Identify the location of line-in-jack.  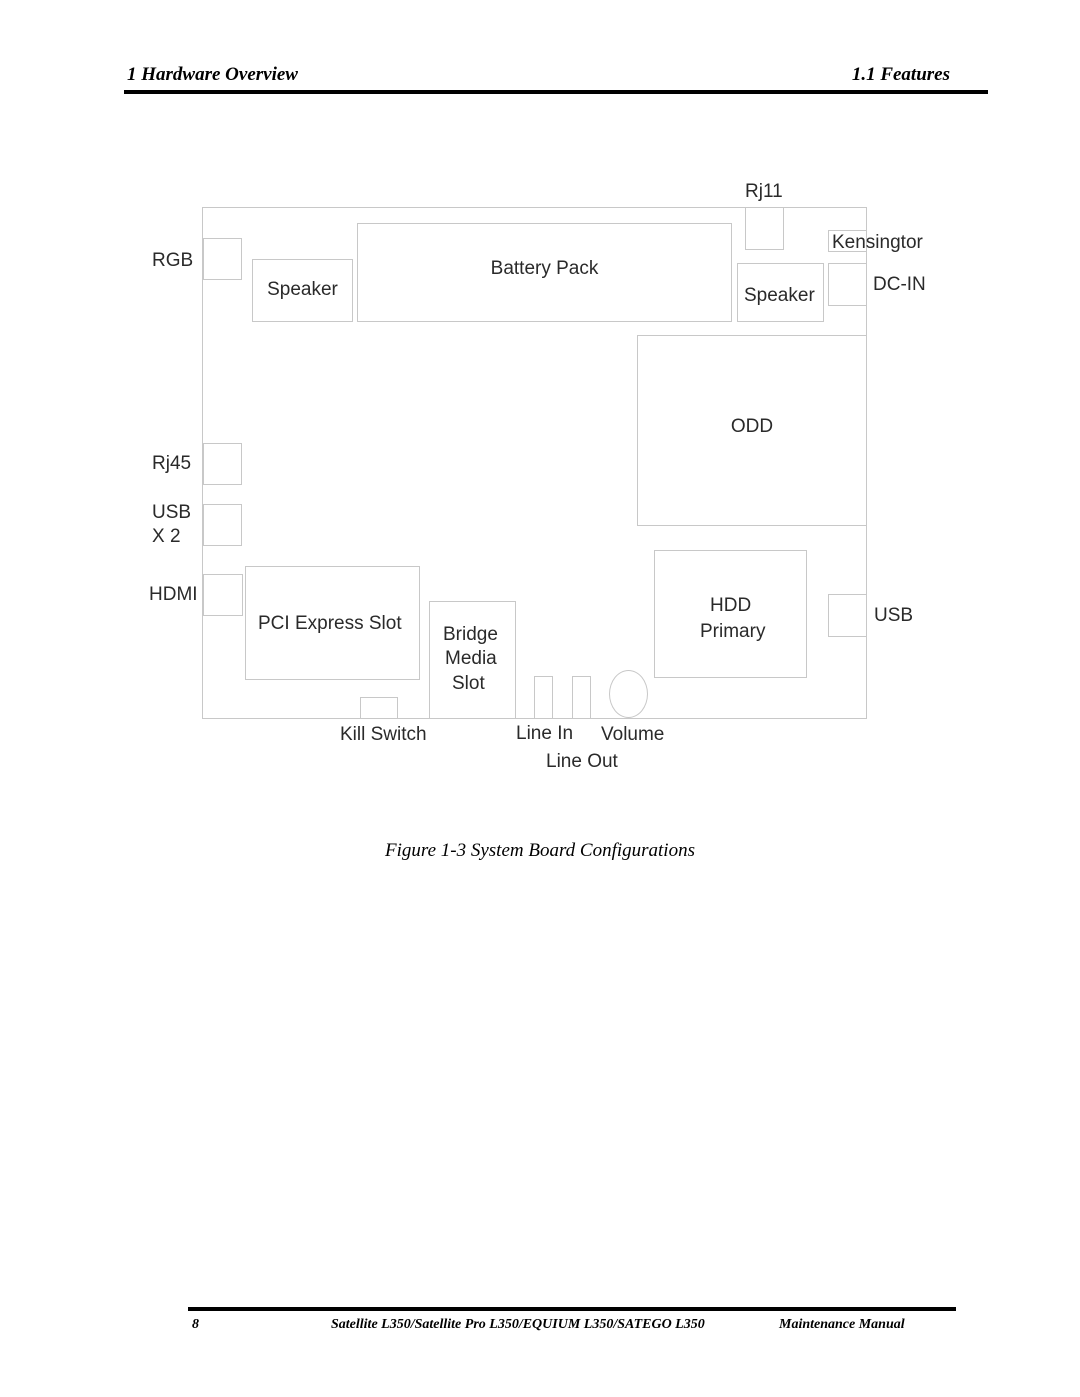
(543, 697).